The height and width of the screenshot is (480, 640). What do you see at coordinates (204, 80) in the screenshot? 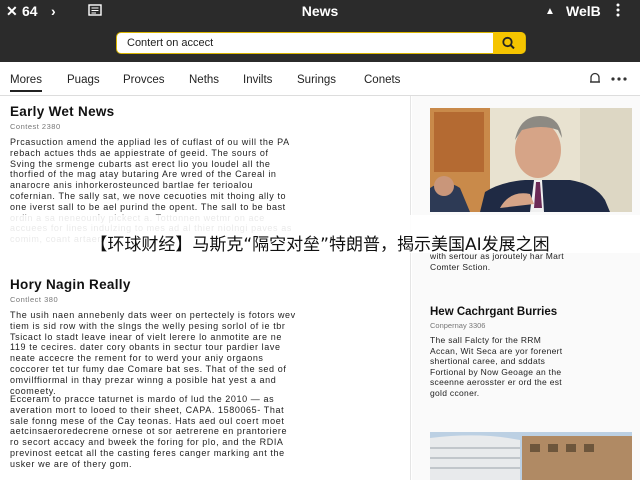
I see `tab-neths: Neths` at bounding box center [204, 80].